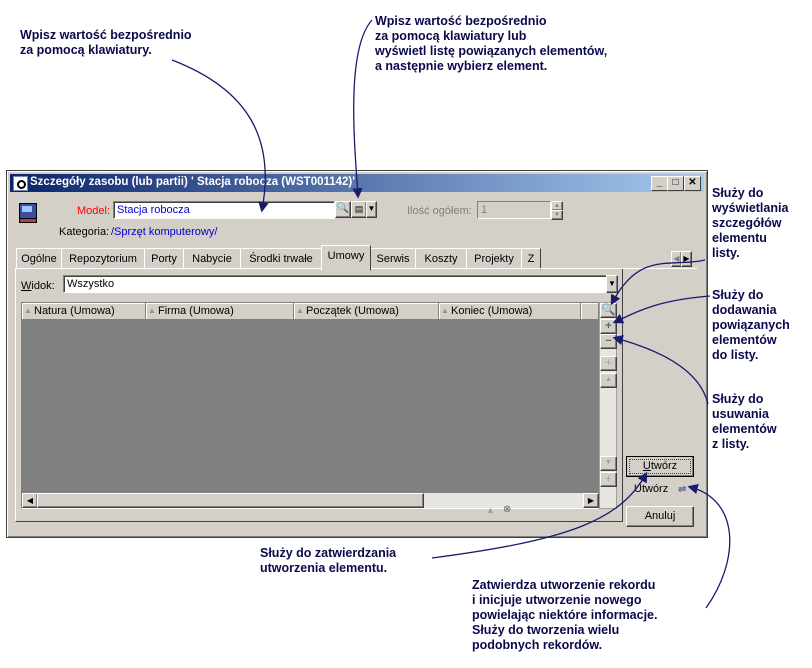 This screenshot has height=668, width=812. Describe the element at coordinates (346, 258) in the screenshot. I see `tab-6: Umowy` at that location.